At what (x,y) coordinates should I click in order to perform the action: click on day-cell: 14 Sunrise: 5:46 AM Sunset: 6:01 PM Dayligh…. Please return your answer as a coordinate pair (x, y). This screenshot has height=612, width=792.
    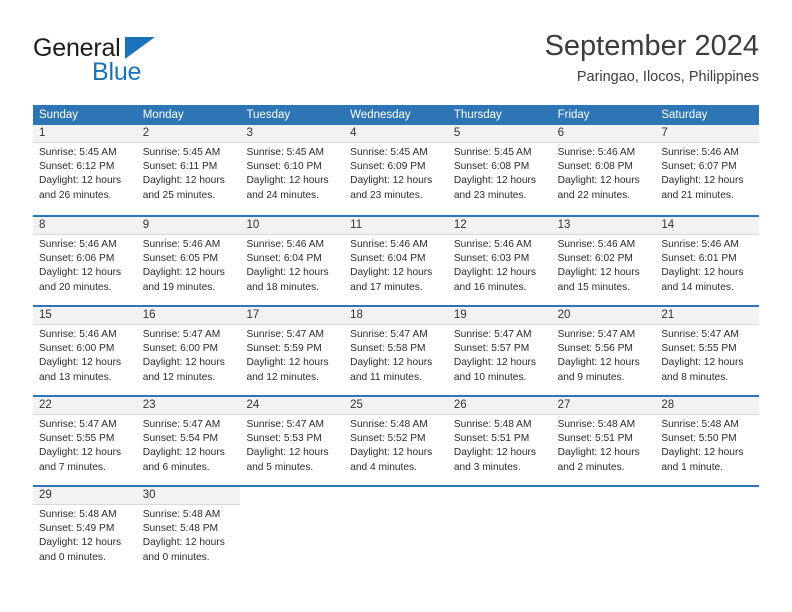
    Looking at the image, I should click on (707, 261).